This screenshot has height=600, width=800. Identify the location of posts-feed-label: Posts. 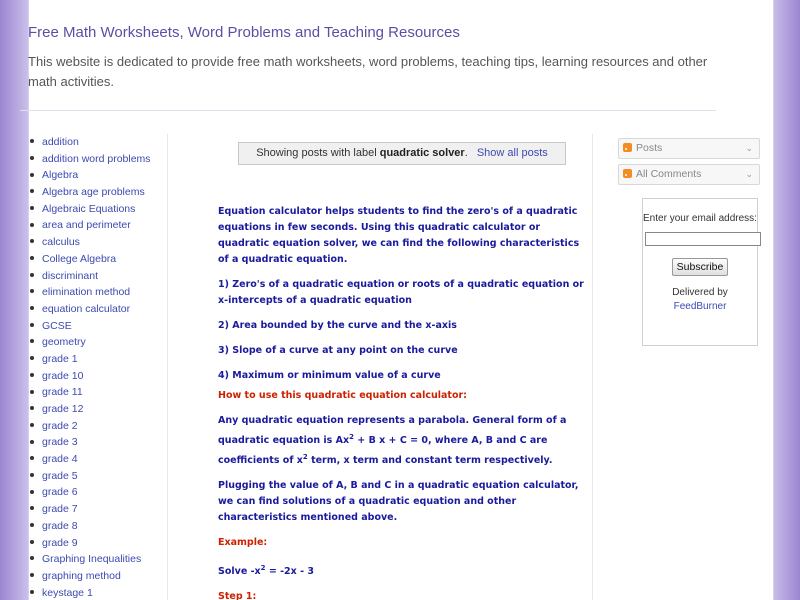
(649, 148).